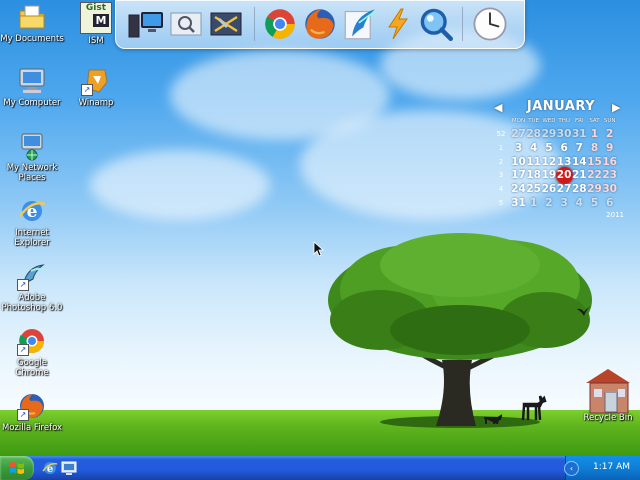 This screenshot has width=640, height=480. I want to click on dock-separator, so click(254, 24).